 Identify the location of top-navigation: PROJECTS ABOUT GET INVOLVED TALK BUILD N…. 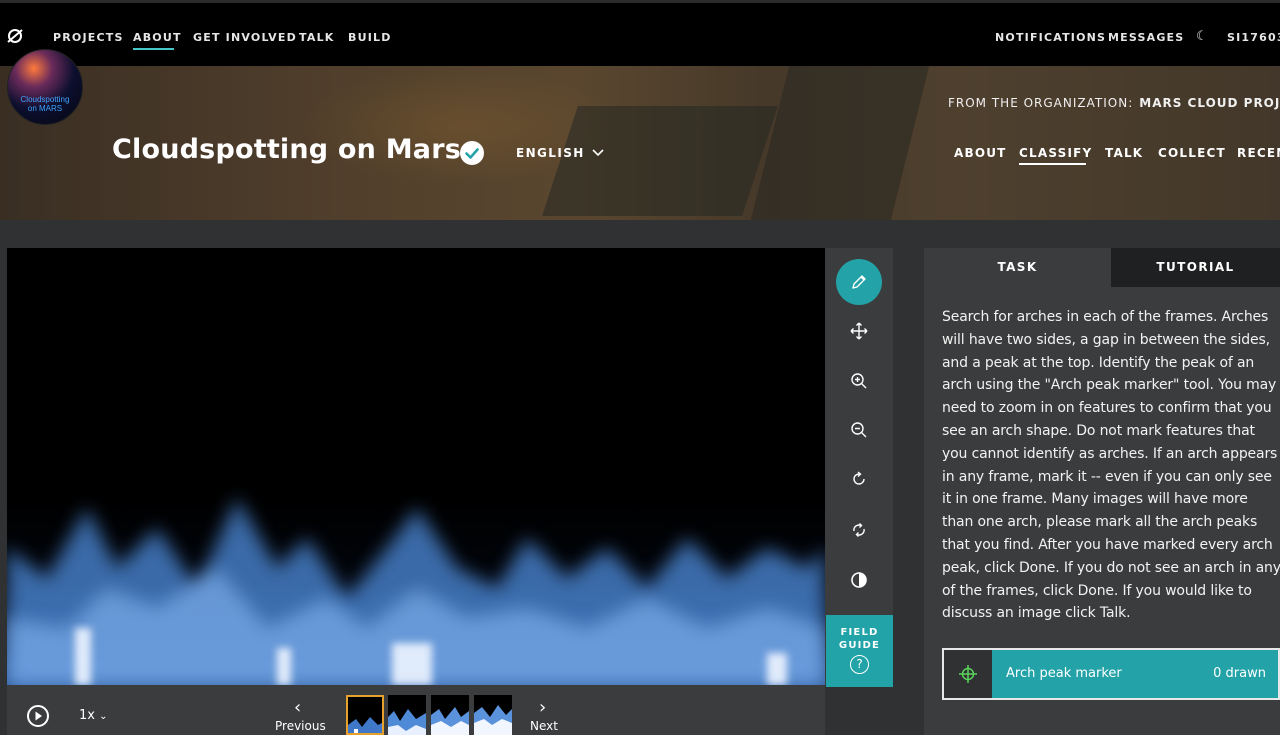
(640, 33).